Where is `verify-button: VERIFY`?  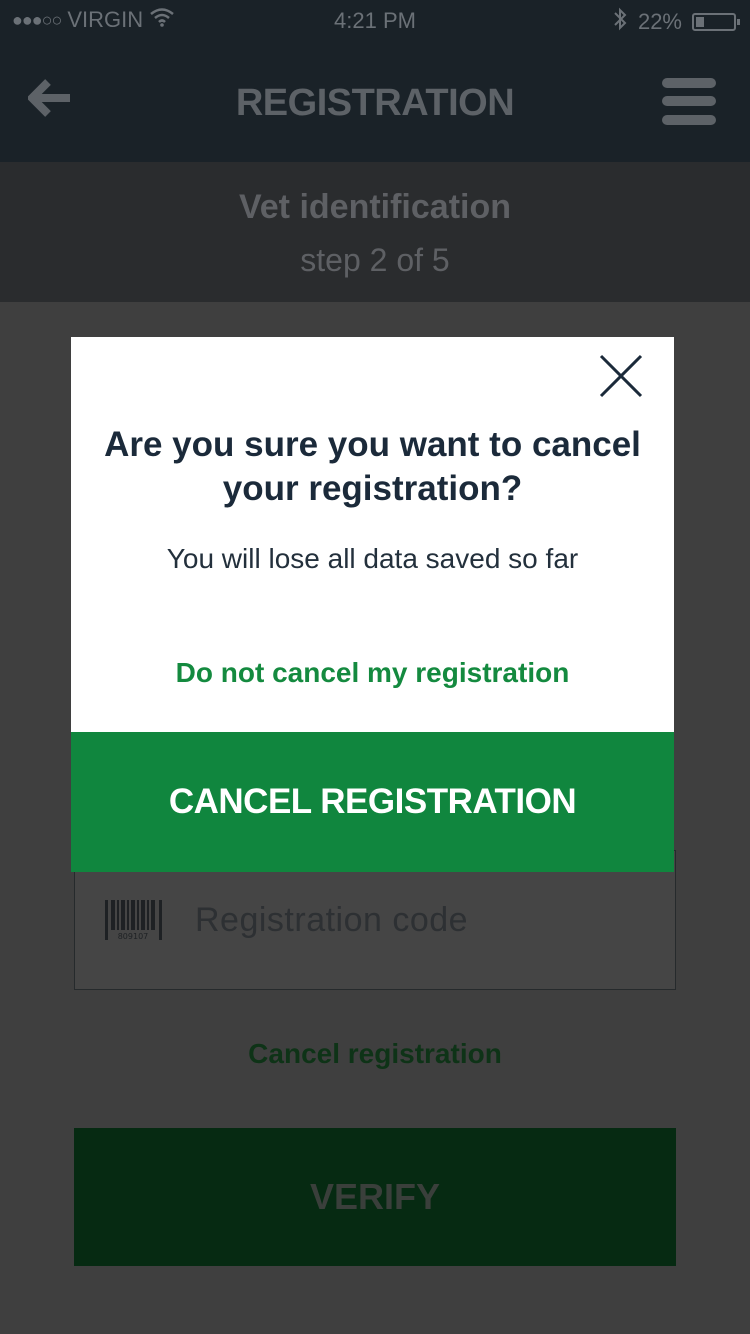
verify-button: VERIFY is located at coordinates (375, 1197).